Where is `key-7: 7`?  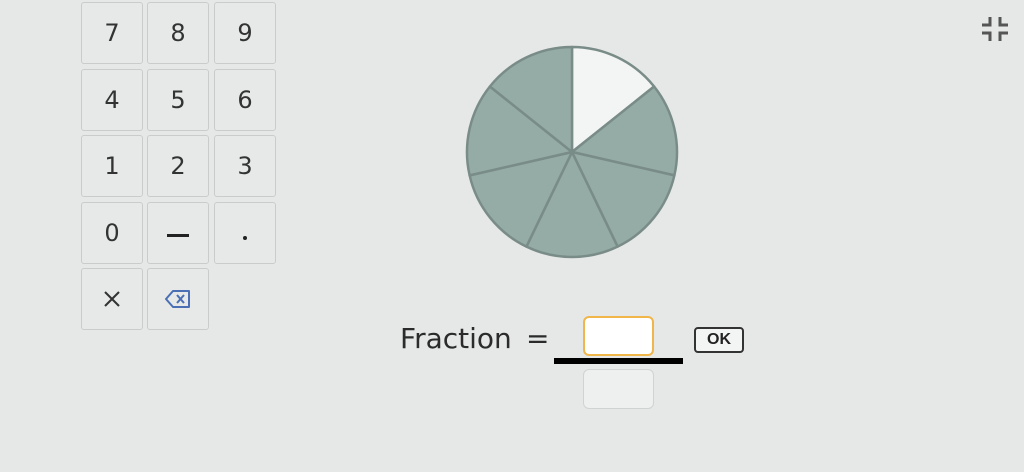 key-7: 7 is located at coordinates (112, 33).